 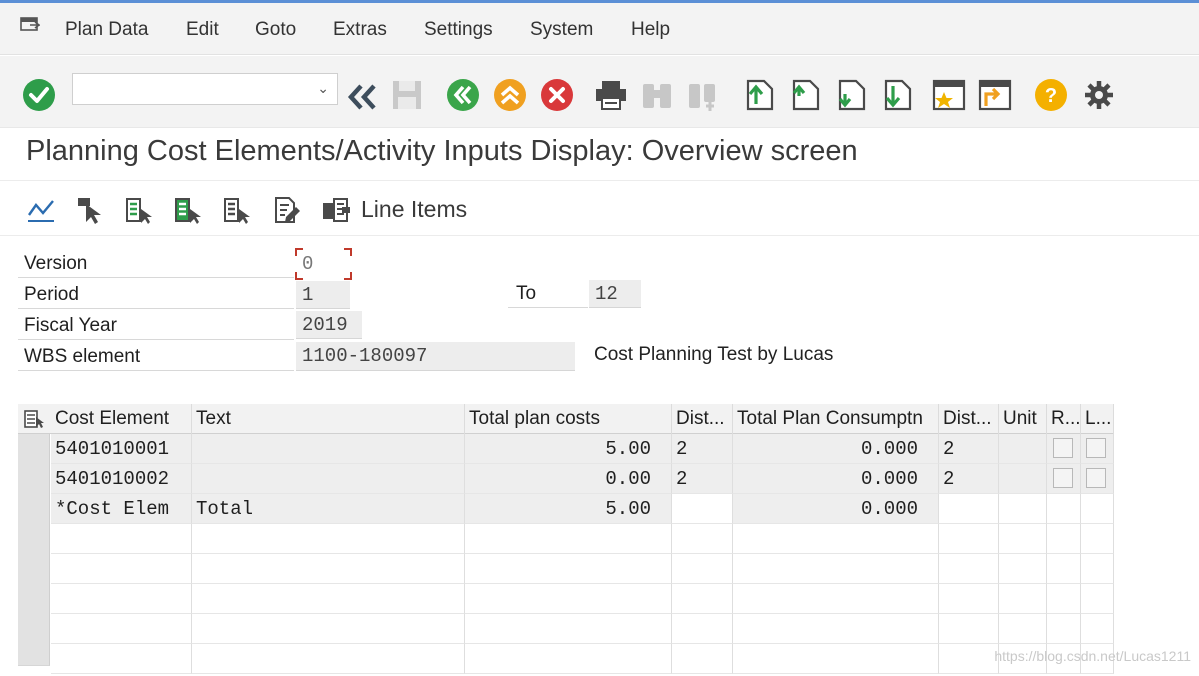 I want to click on menu-goto: Goto, so click(x=275, y=30).